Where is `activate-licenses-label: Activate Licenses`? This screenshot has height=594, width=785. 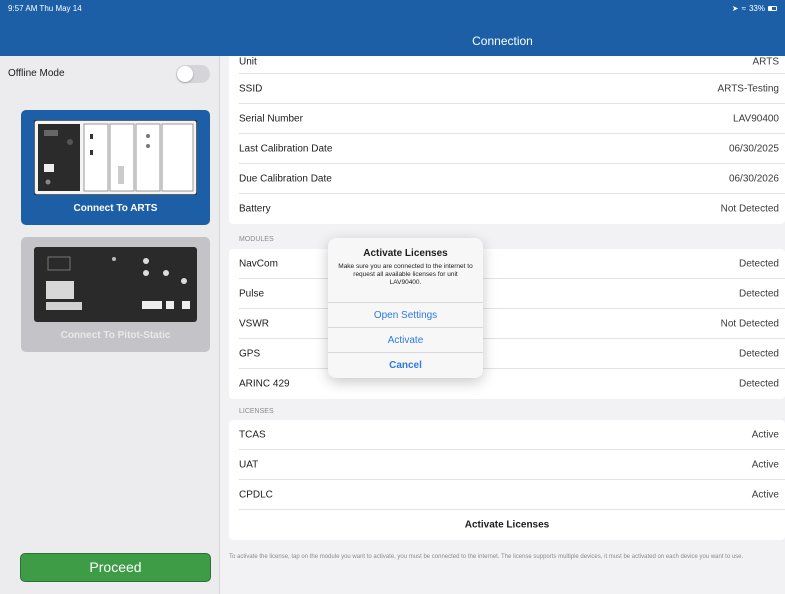
activate-licenses-label: Activate Licenses is located at coordinates (507, 525).